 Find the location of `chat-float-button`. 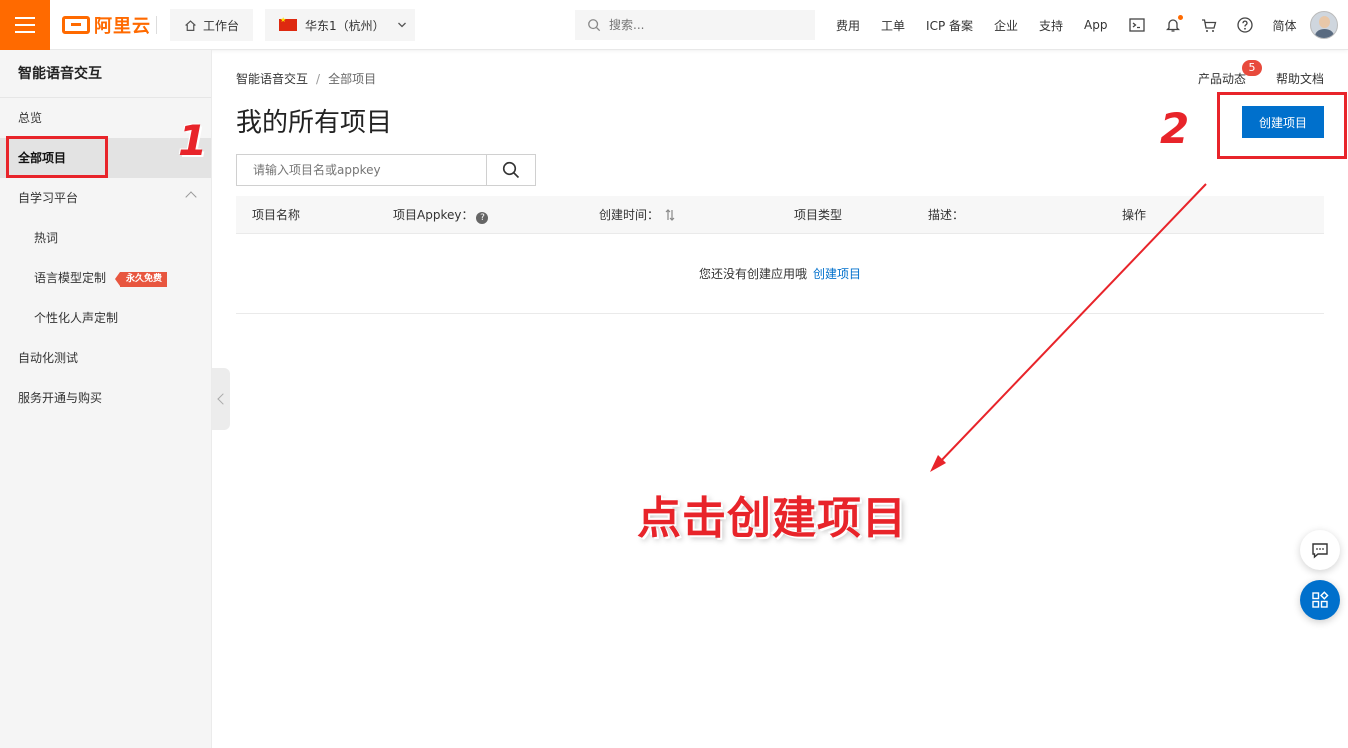

chat-float-button is located at coordinates (1320, 550).